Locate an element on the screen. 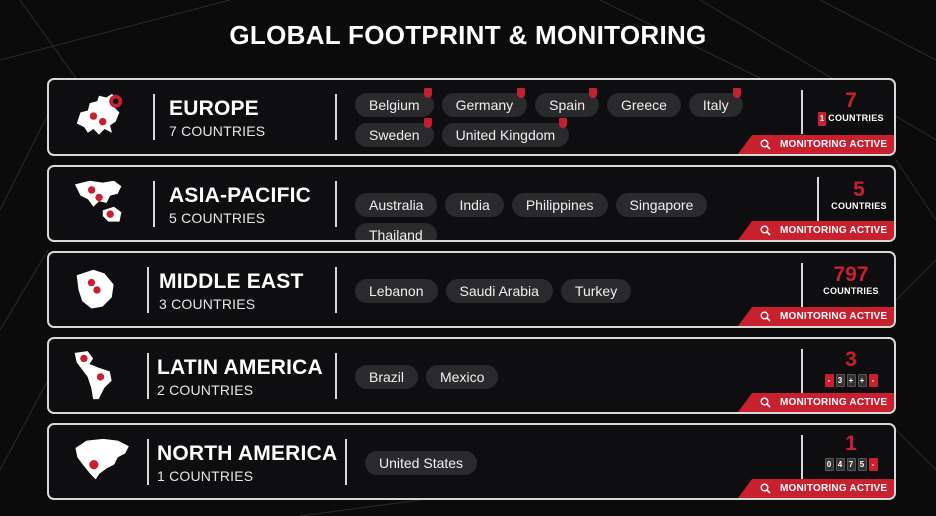 This screenshot has height=516, width=936. region-name: EUROPE is located at coordinates (214, 108).